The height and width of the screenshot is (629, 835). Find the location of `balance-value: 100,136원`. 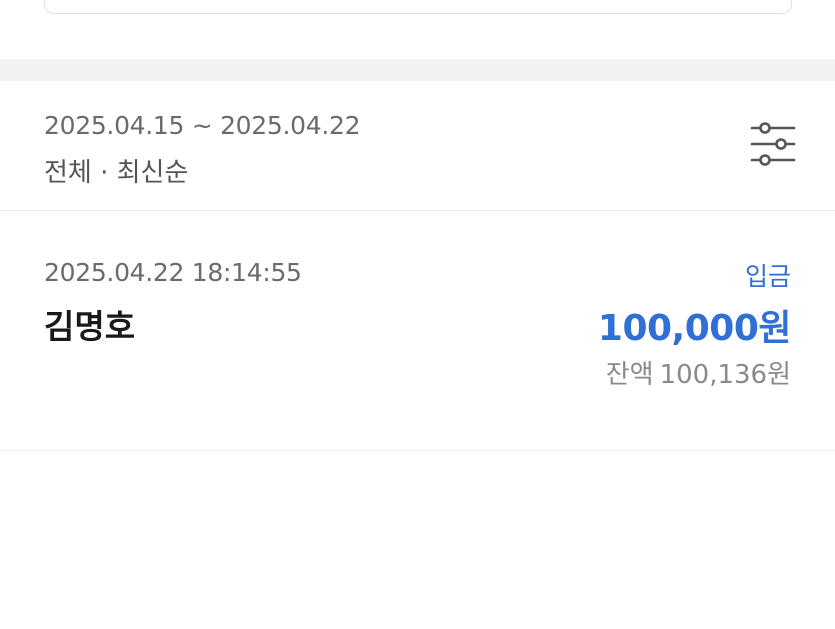

balance-value: 100,136원 is located at coordinates (725, 375).